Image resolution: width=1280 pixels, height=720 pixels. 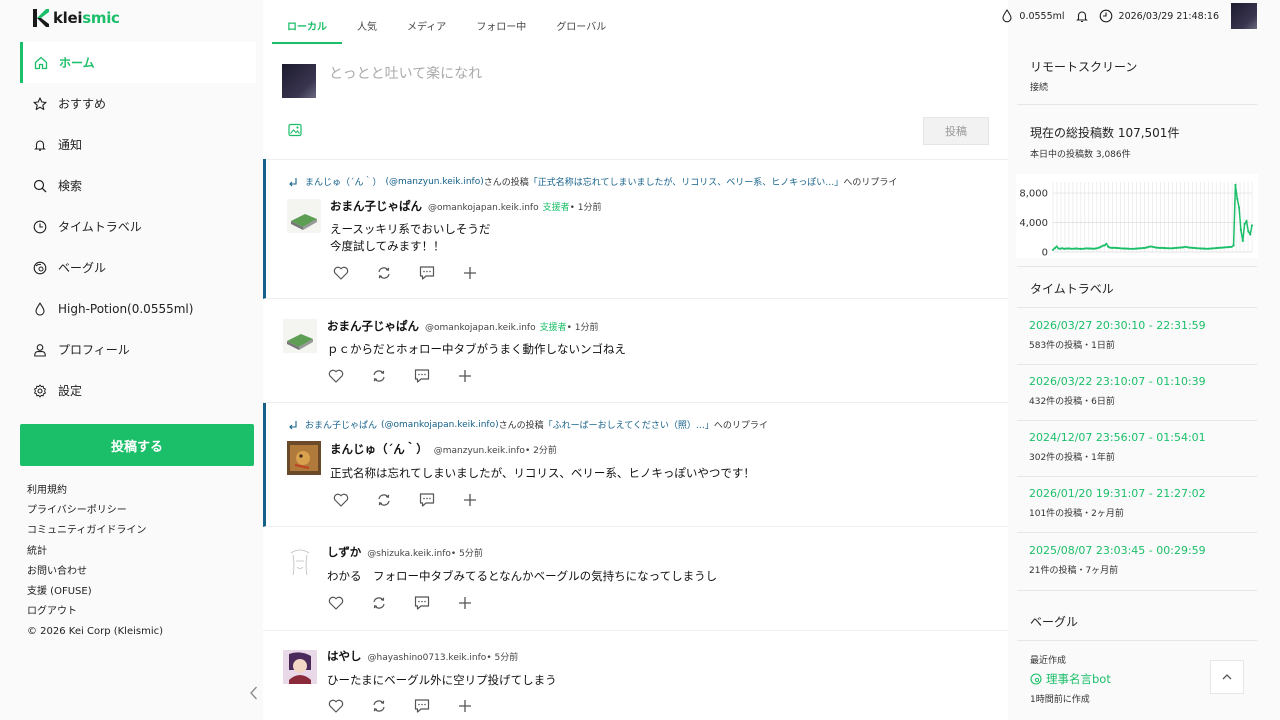 What do you see at coordinates (479, 451) in the screenshot?
I see `author-handle: @manzyun.keik.info` at bounding box center [479, 451].